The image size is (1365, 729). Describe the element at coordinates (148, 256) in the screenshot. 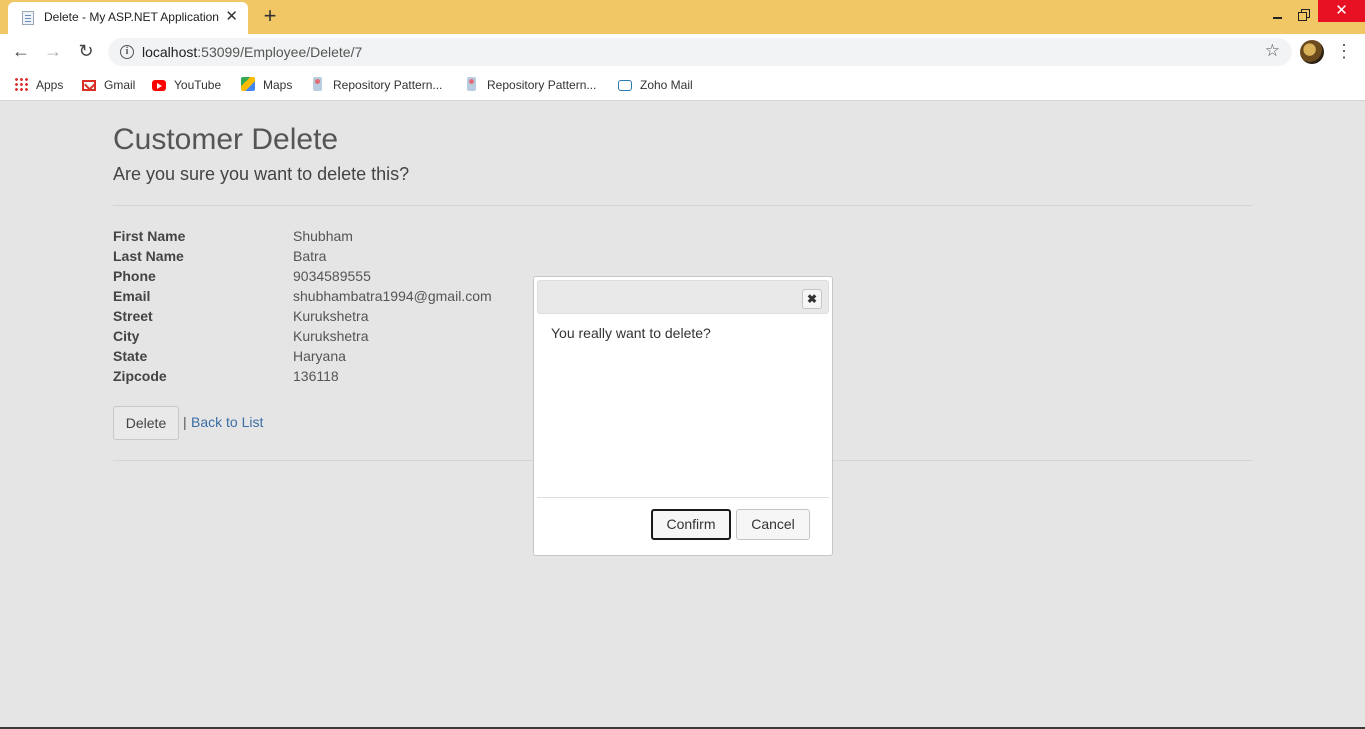

I see `detail-label: Last Name` at that location.